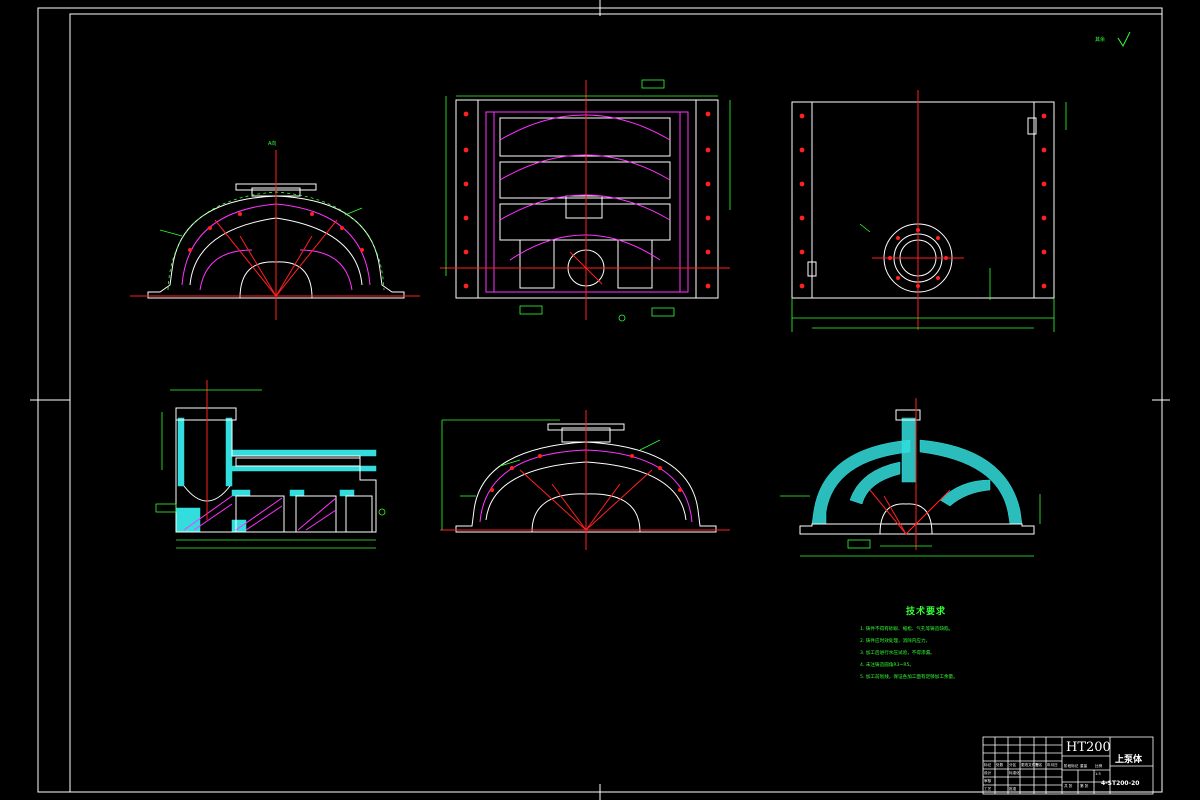  Describe the element at coordinates (1124, 39) in the screenshot. I see `roughness-symbol-icon` at that location.